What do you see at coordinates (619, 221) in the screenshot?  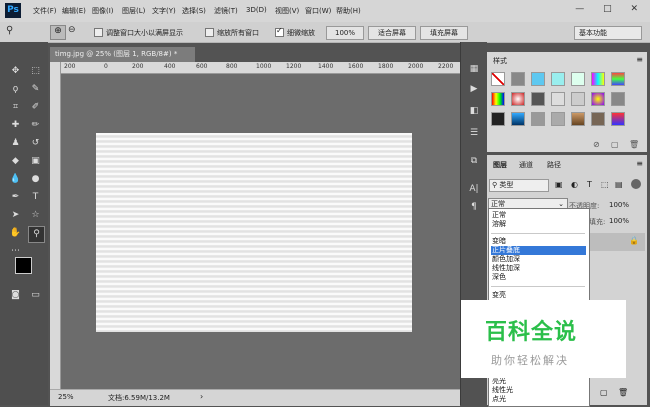 I see `fill-value: 100%` at bounding box center [619, 221].